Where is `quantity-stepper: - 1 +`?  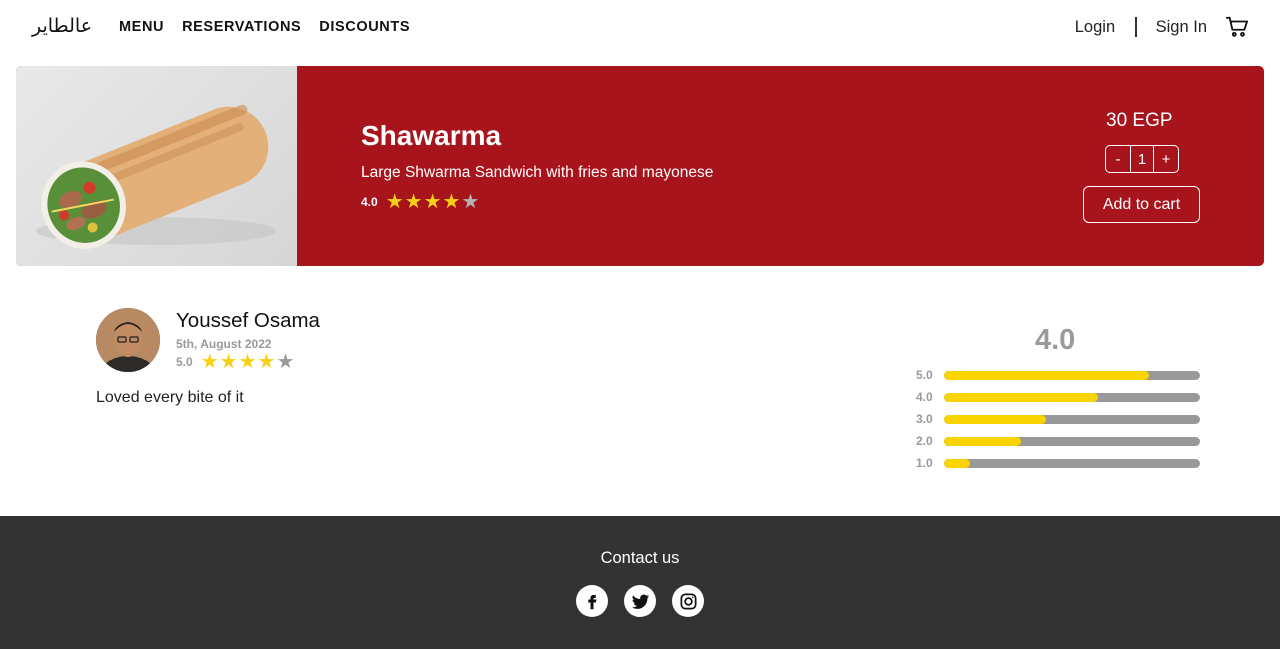
quantity-stepper: - 1 + is located at coordinates (1142, 159).